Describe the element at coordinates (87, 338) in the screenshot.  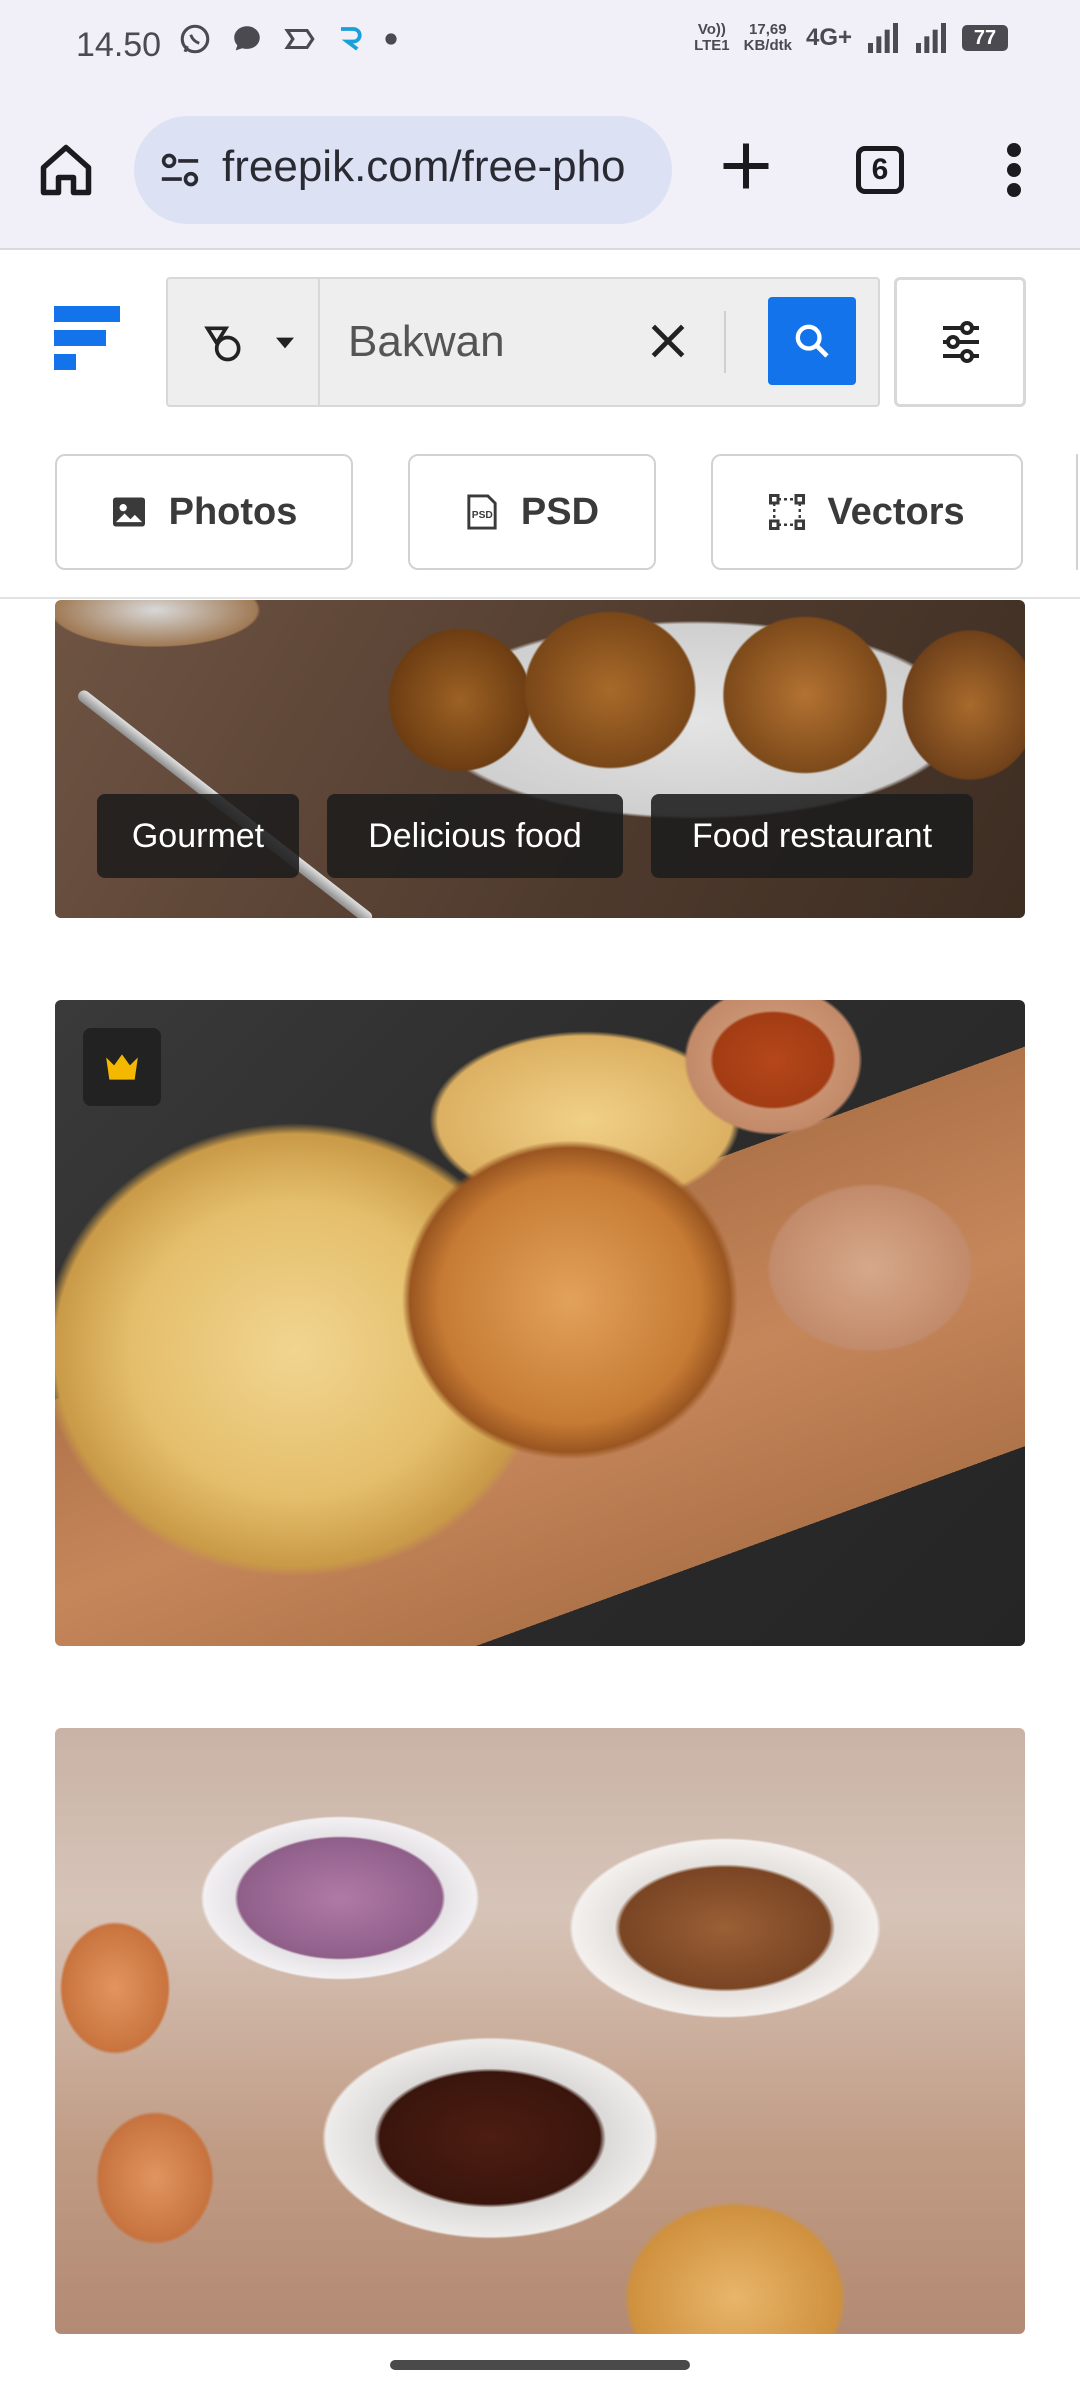
I see `freepik-logo` at that location.